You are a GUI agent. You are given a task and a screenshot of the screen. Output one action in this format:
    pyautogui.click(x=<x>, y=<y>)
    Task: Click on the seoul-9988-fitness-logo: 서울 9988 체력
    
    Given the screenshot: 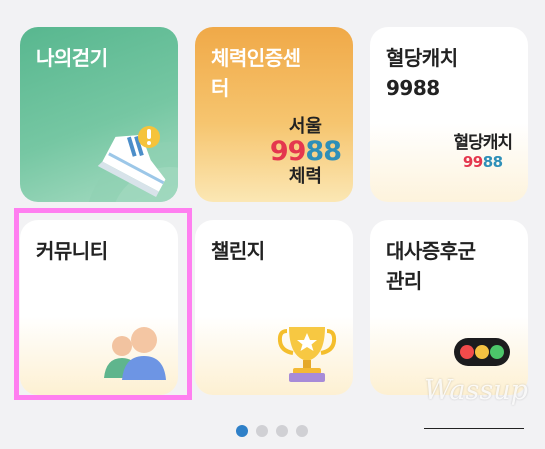 What is the action you would take?
    pyautogui.click(x=305, y=151)
    